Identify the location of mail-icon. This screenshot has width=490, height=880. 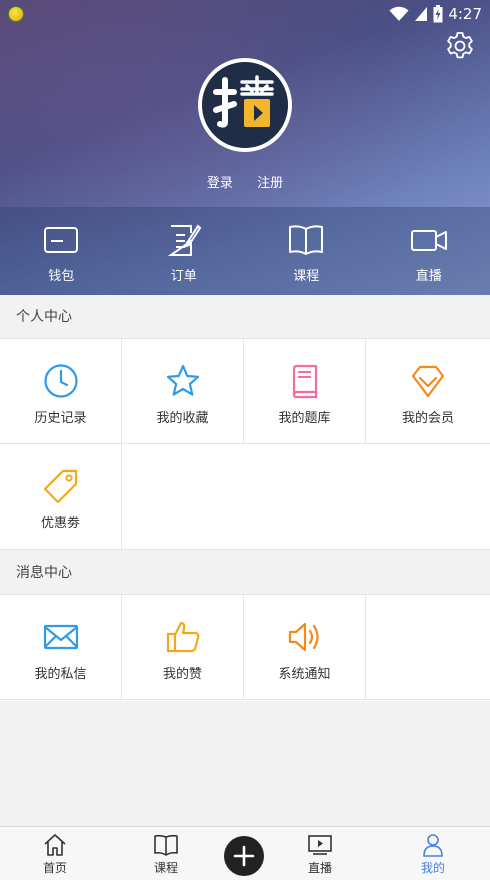
(60, 637).